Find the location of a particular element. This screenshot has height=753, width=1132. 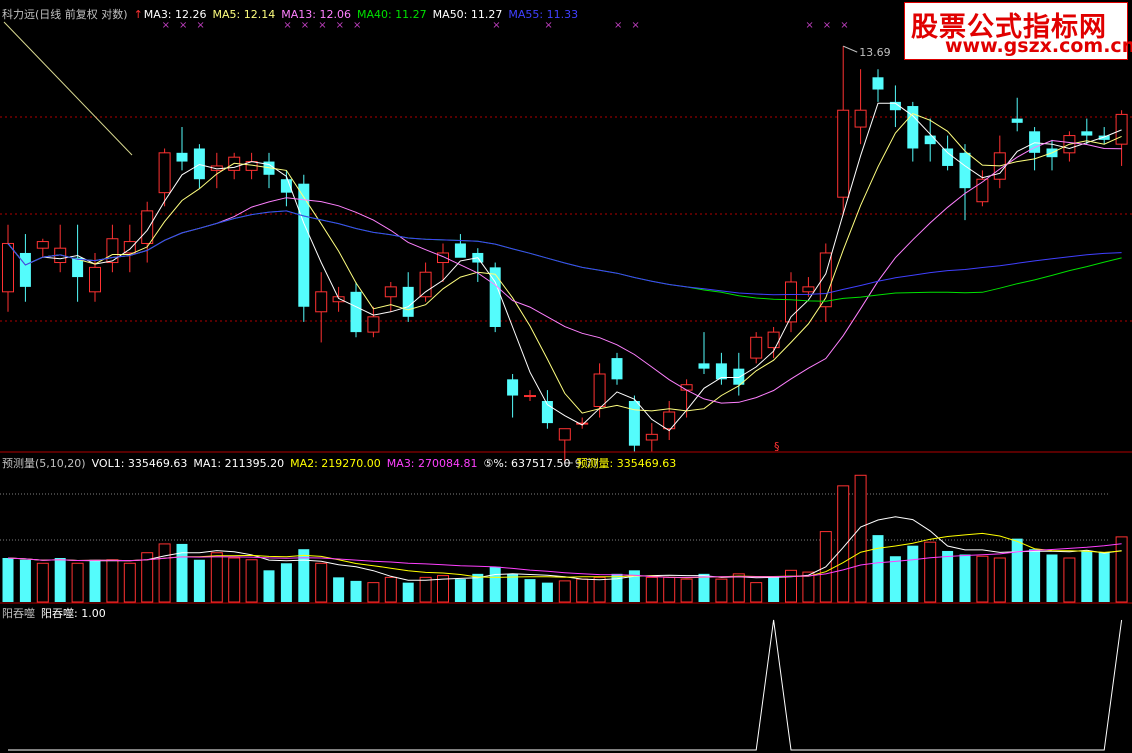

ma50-label: MA50: 11.27 is located at coordinates (467, 14).